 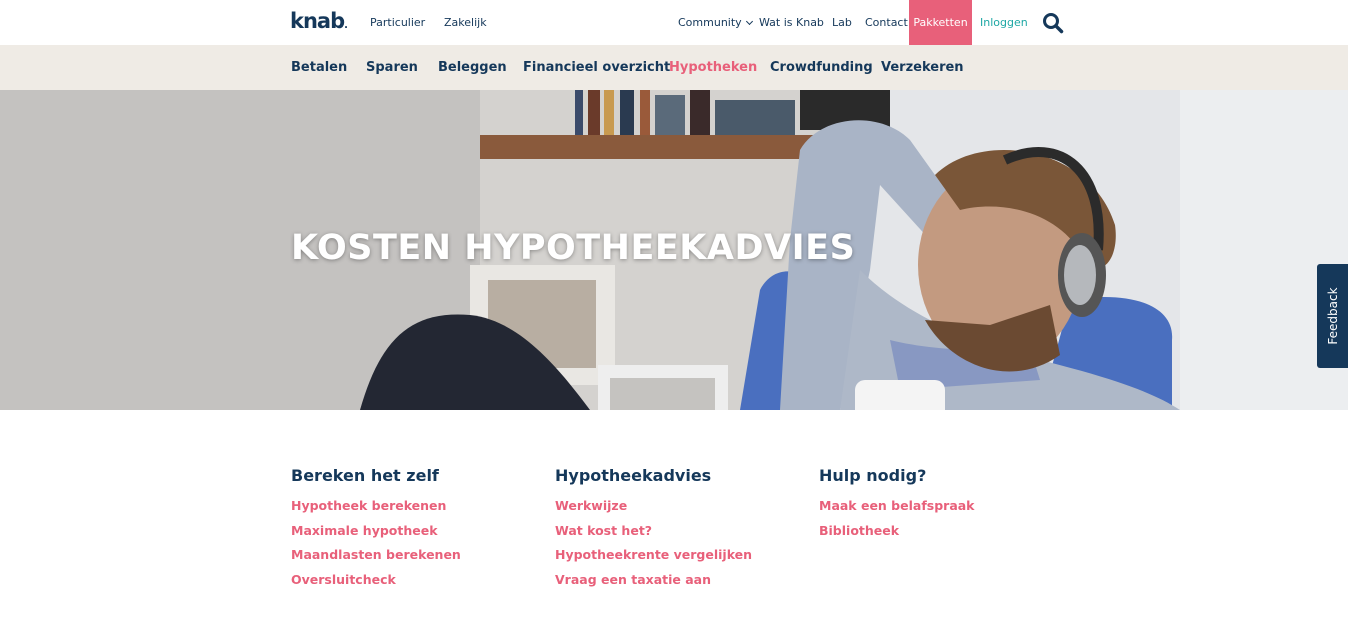 I want to click on link-oversluitcheck: Oversluitcheck, so click(x=376, y=584).